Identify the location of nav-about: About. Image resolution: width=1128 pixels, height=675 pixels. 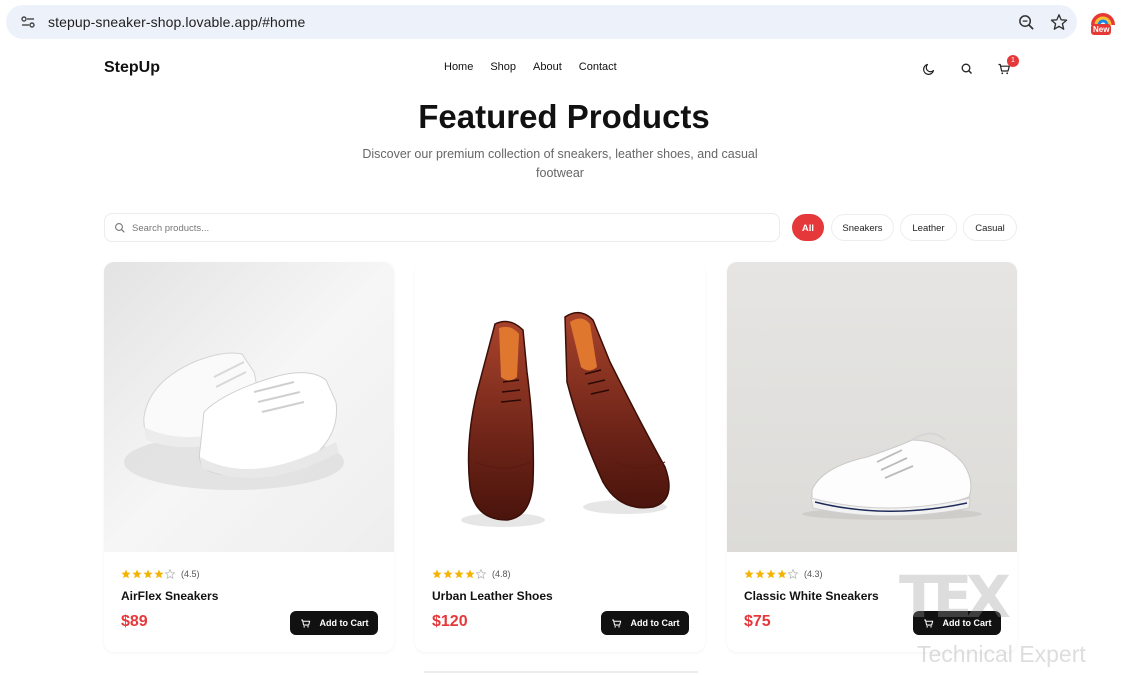
(547, 67).